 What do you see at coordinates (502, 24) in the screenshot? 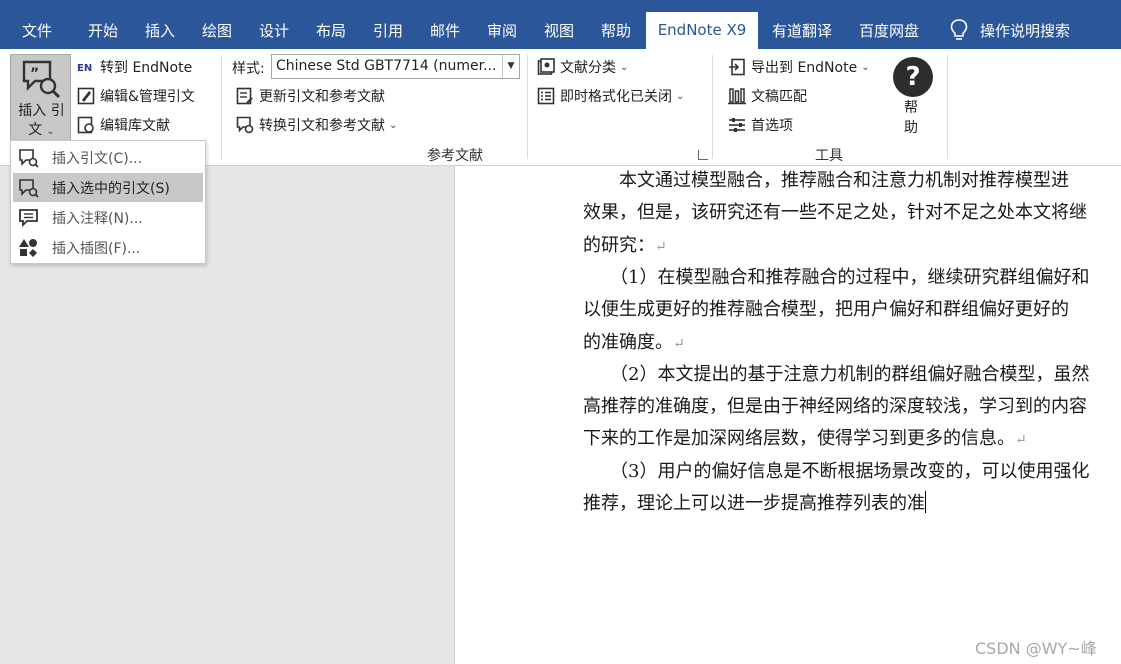
I see `tab-8: 审阅` at bounding box center [502, 24].